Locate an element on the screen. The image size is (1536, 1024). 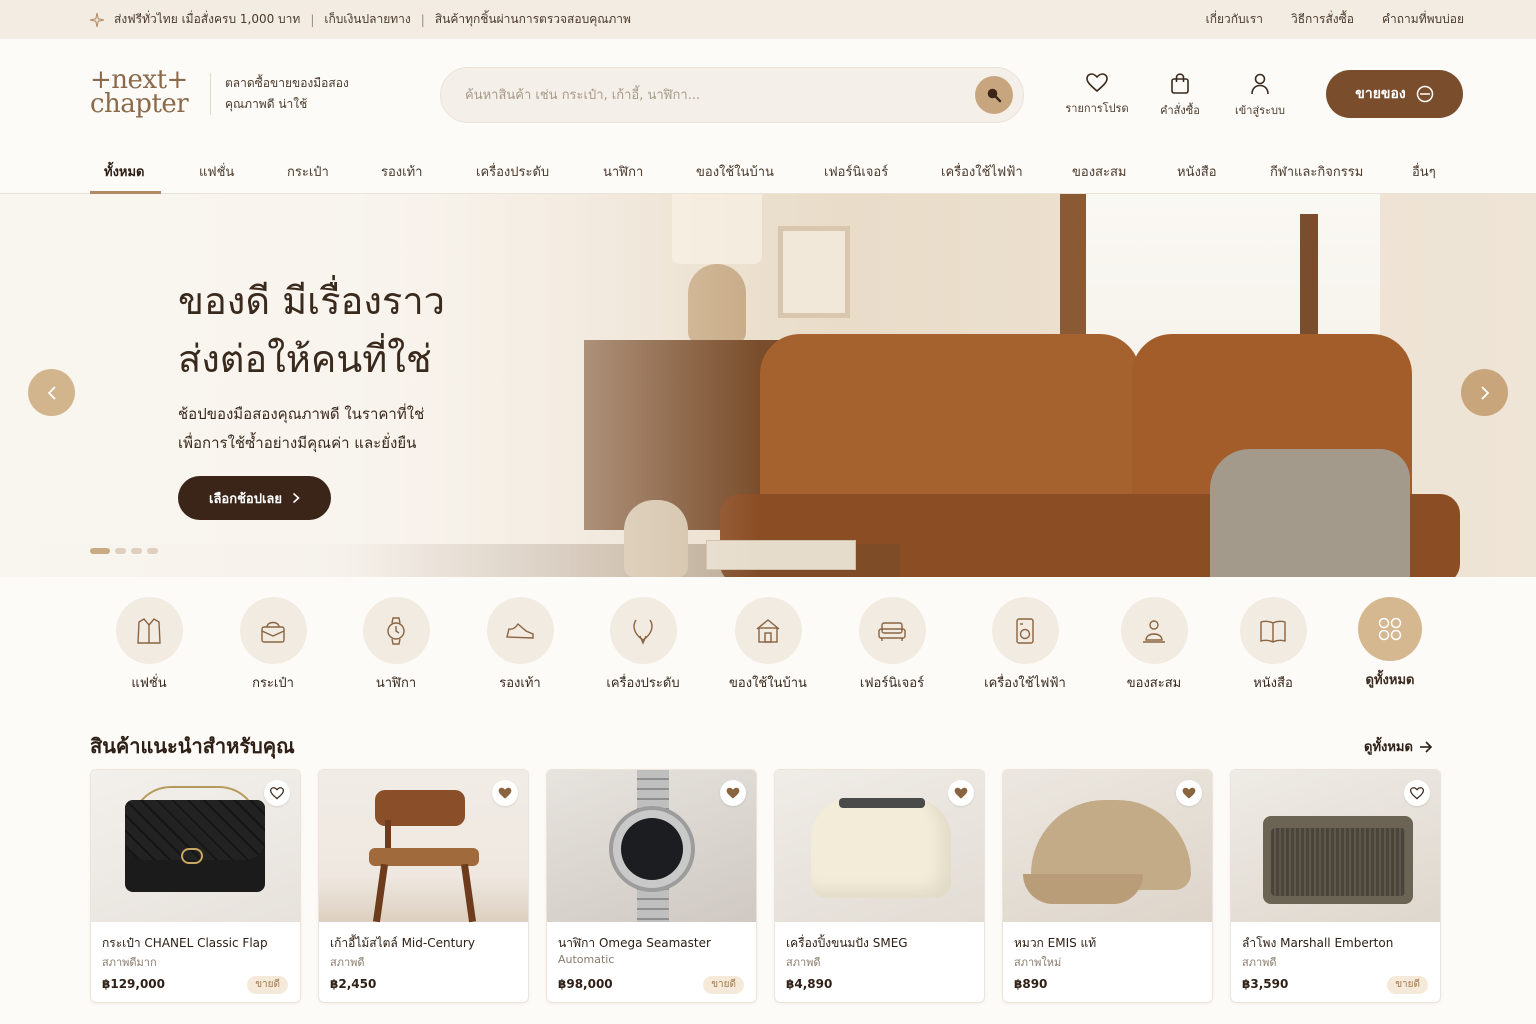
link-faq: คำถามที่พบบ่อย is located at coordinates (1423, 19).